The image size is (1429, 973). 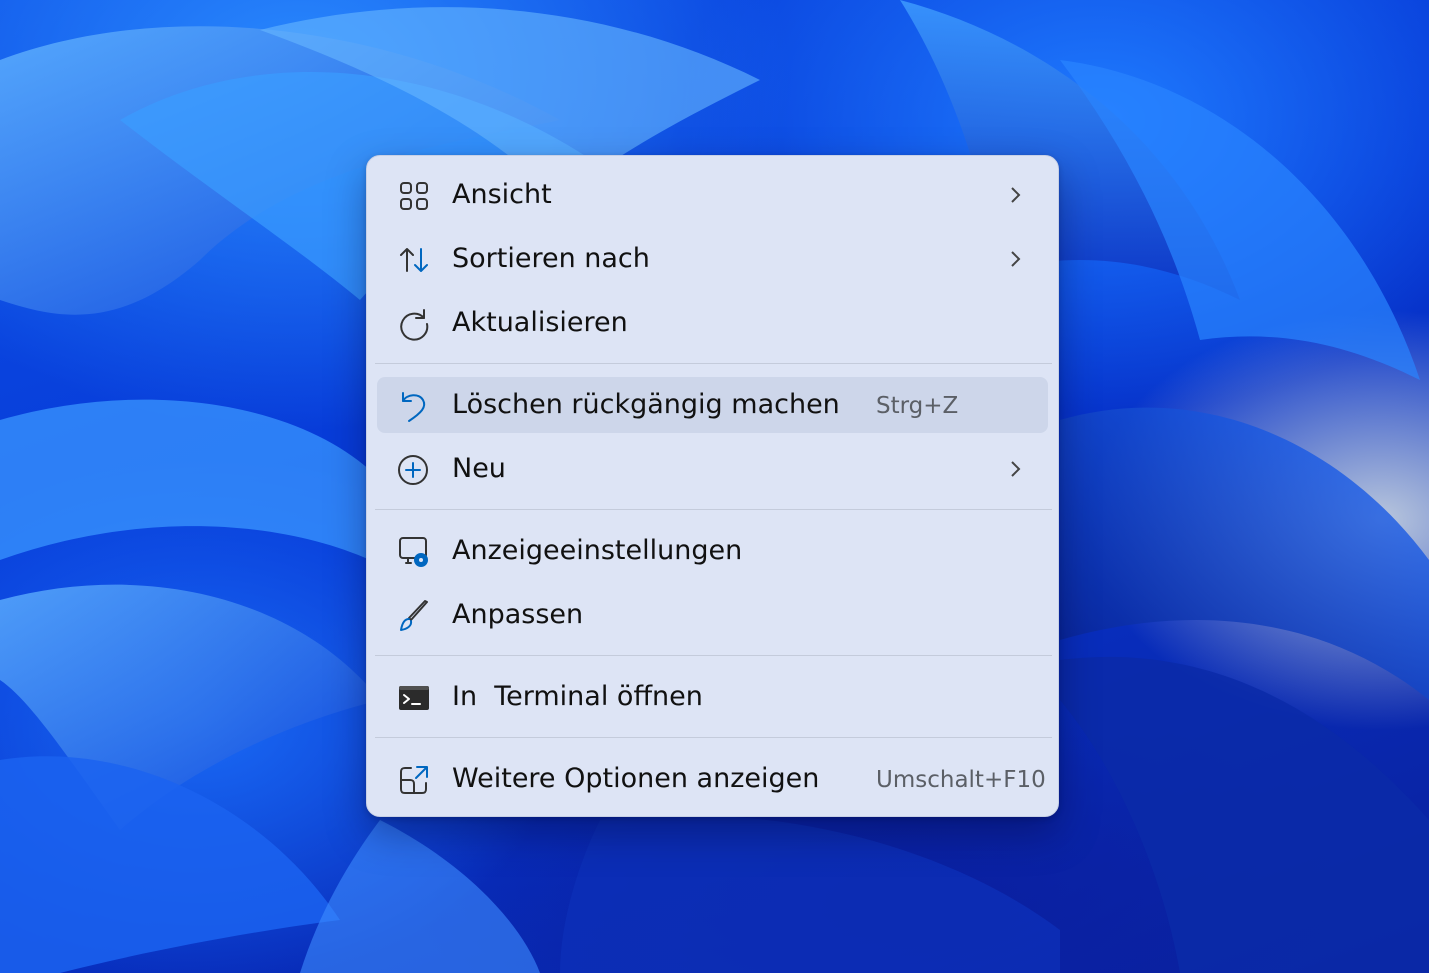 What do you see at coordinates (712, 323) in the screenshot?
I see `menu-item-aktualisieren: Aktualisieren` at bounding box center [712, 323].